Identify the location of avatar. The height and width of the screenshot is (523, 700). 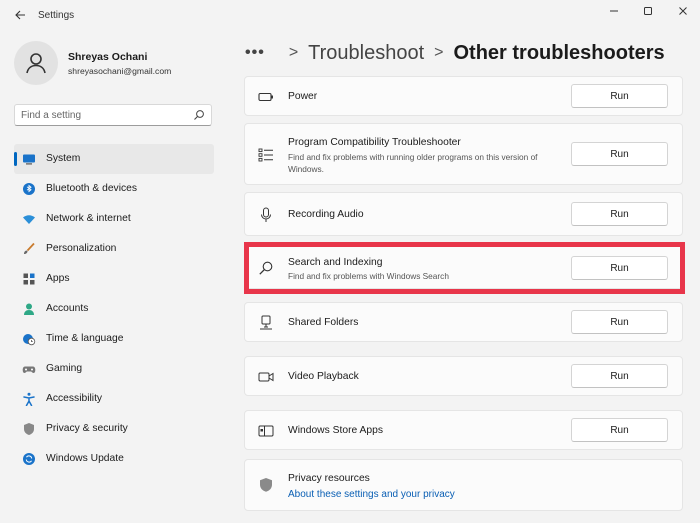
(36, 63).